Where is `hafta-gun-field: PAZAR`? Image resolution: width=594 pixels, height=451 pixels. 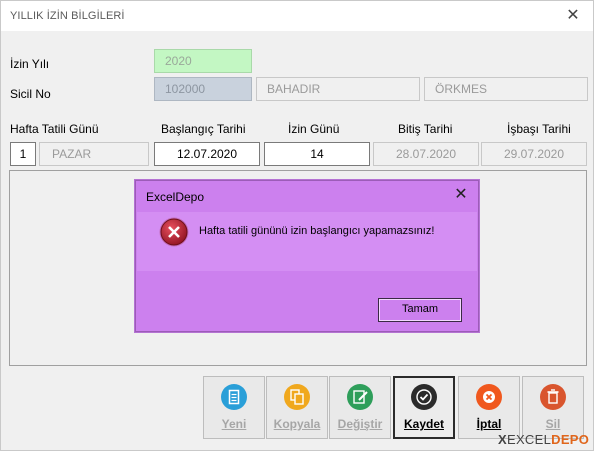
hafta-gun-field: PAZAR is located at coordinates (94, 154).